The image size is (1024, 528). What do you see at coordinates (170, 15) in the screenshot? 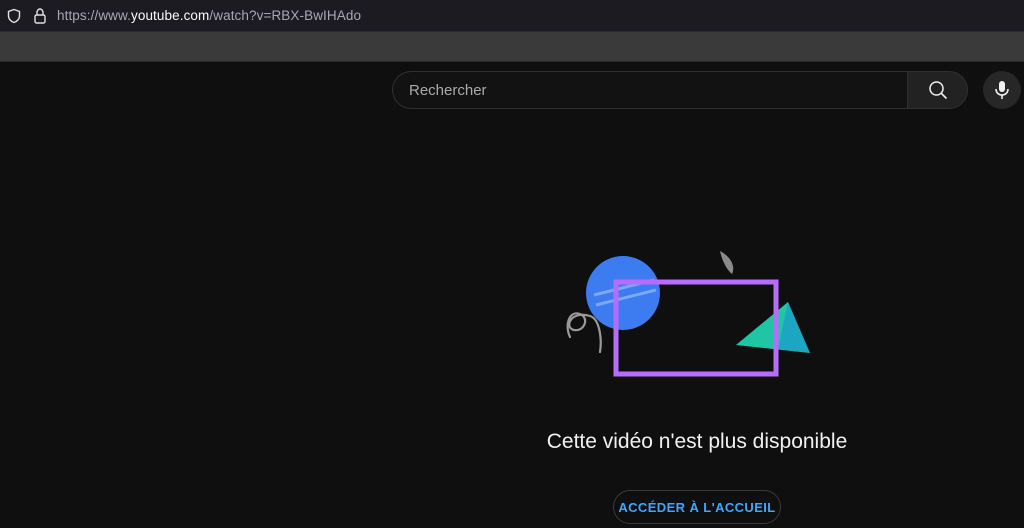
I see `url-domain: youtube.com` at bounding box center [170, 15].